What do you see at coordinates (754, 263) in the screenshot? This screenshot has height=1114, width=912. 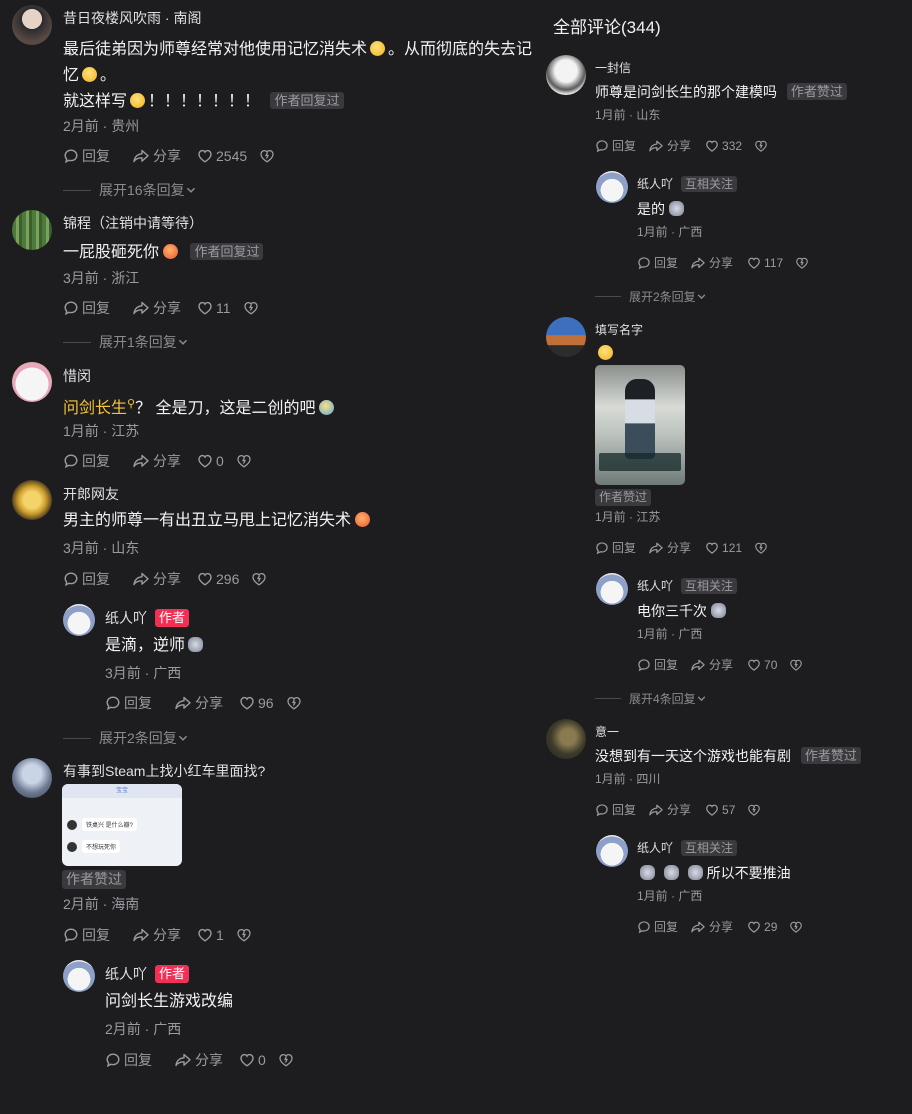 I see `heart-icon` at bounding box center [754, 263].